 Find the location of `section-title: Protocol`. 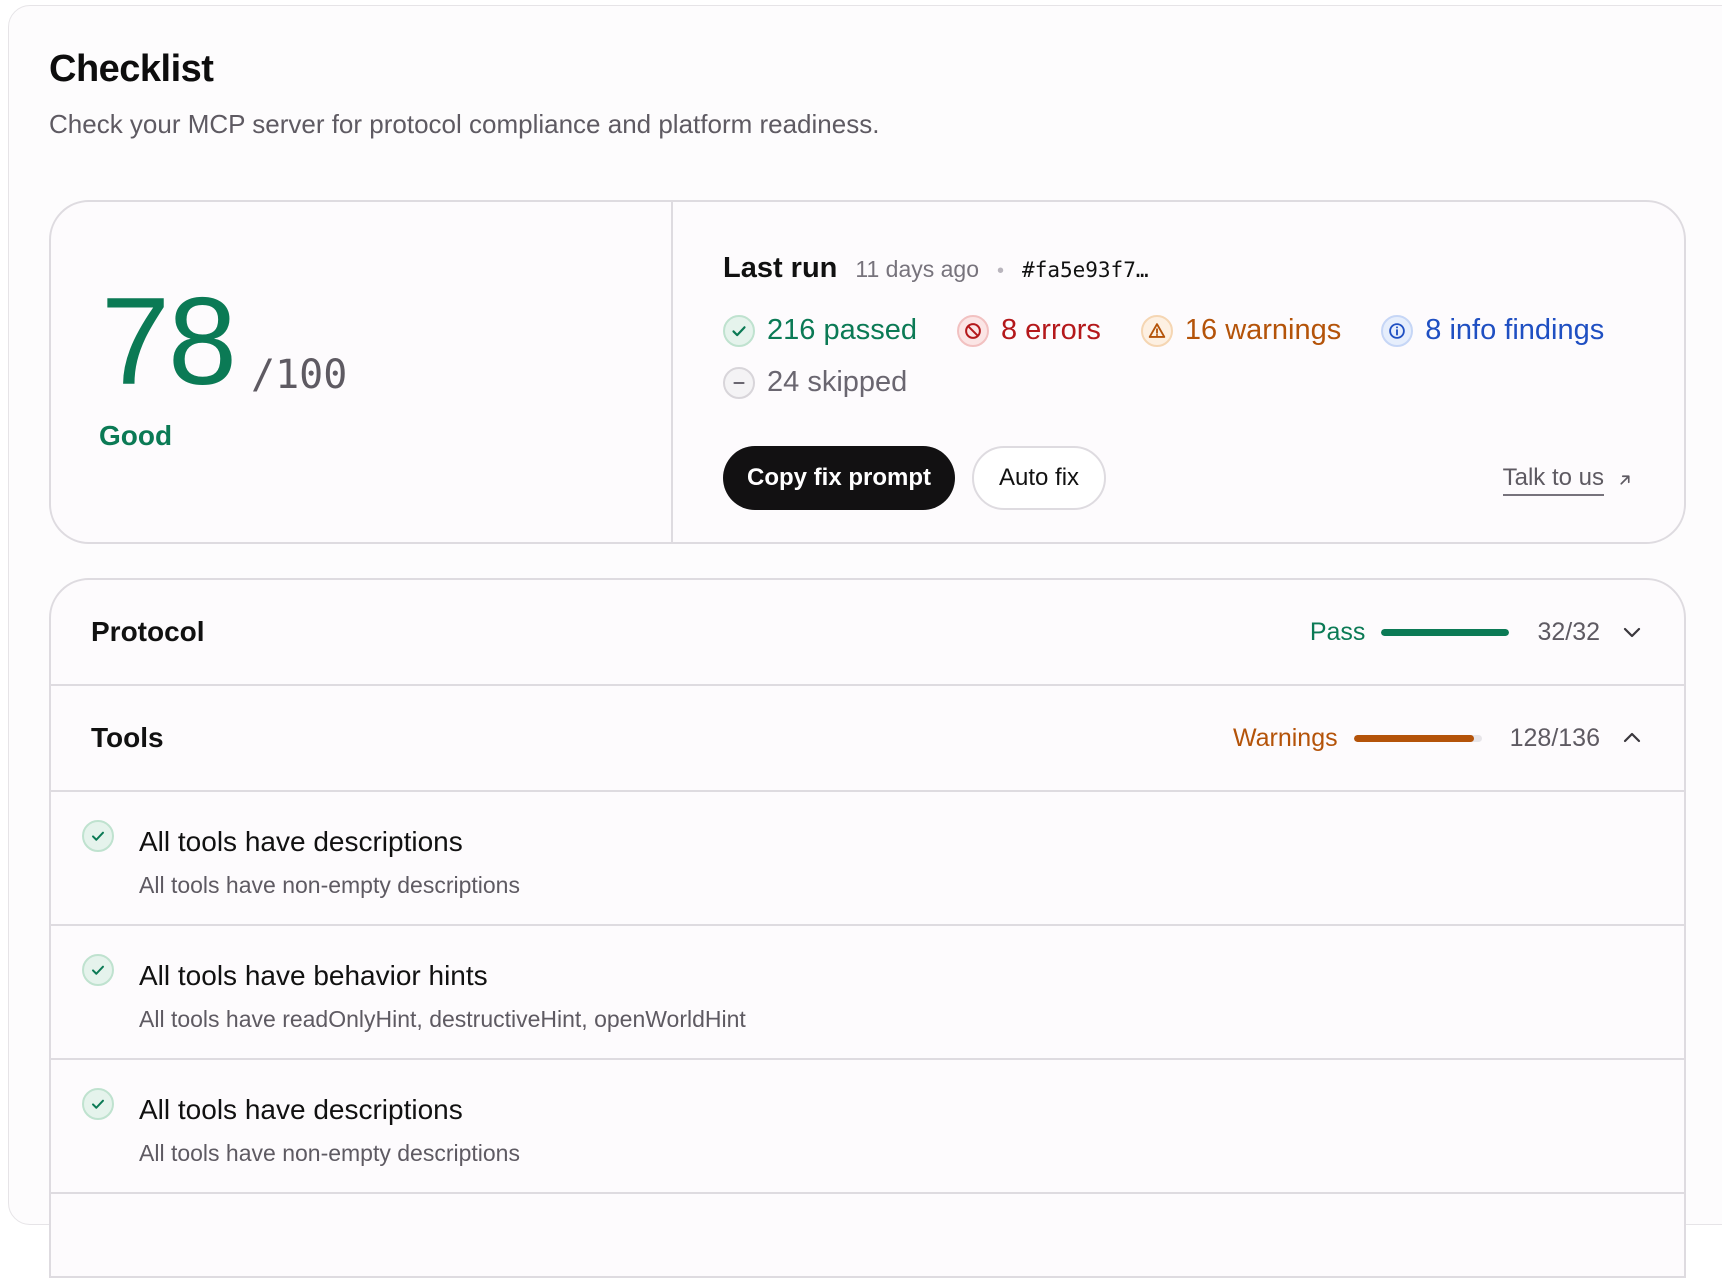

section-title: Protocol is located at coordinates (148, 631).